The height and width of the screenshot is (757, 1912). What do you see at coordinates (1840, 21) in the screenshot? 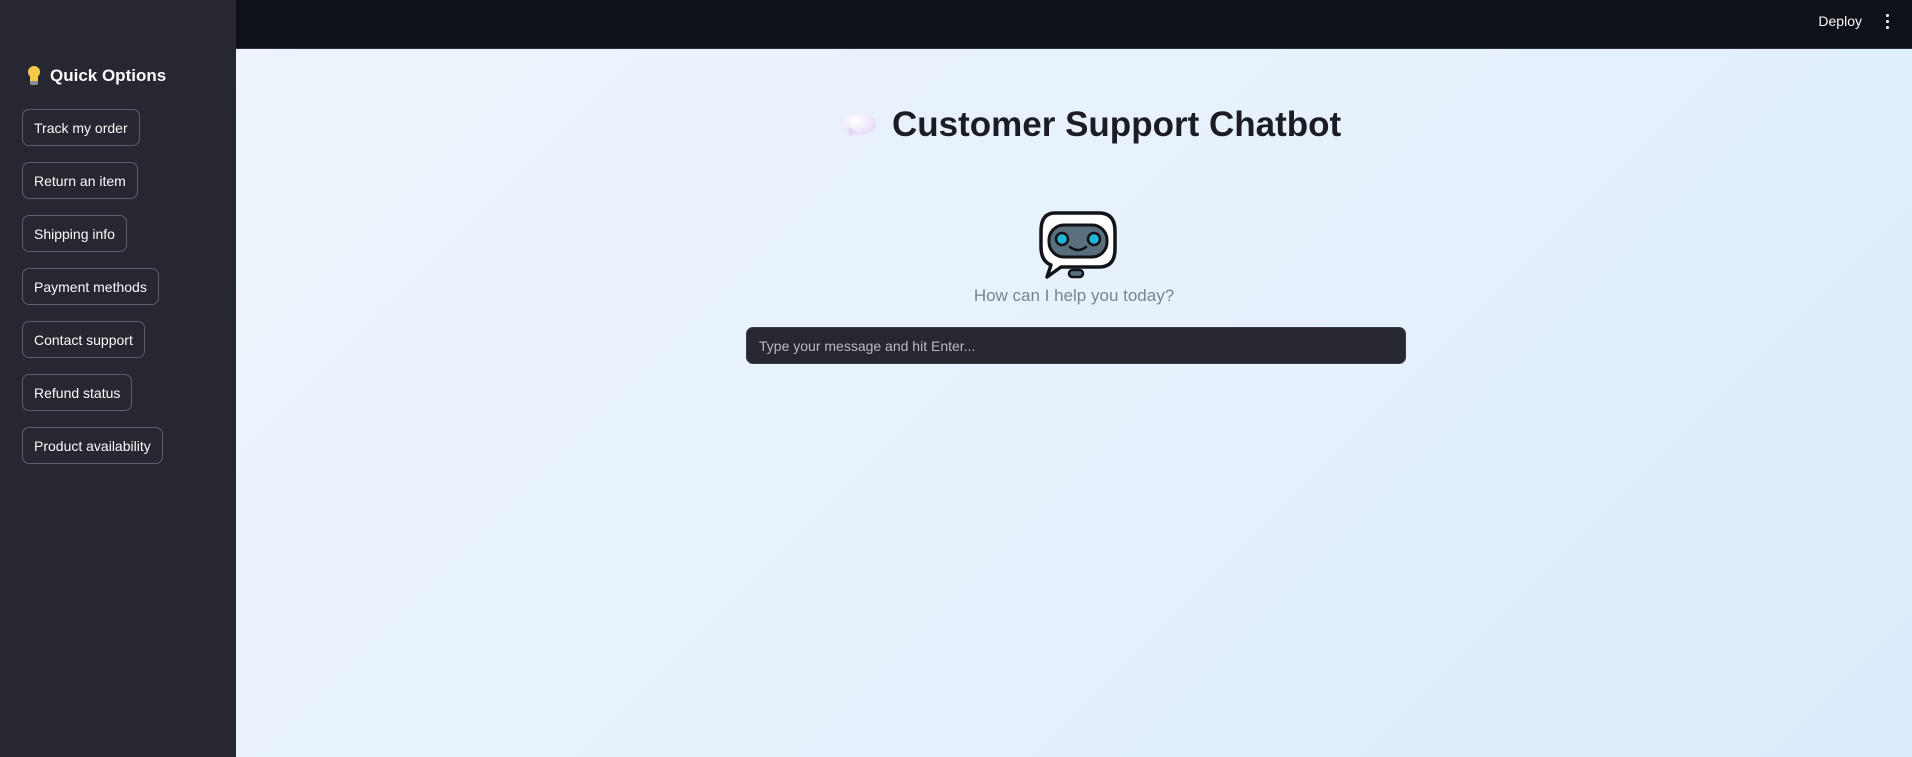
I see `deploy-button: Deploy` at bounding box center [1840, 21].